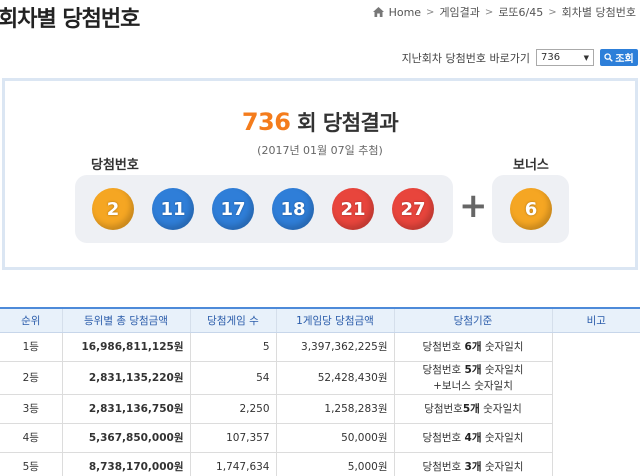 This screenshot has height=476, width=640. I want to click on breadcrumb-home: Home, so click(405, 12).